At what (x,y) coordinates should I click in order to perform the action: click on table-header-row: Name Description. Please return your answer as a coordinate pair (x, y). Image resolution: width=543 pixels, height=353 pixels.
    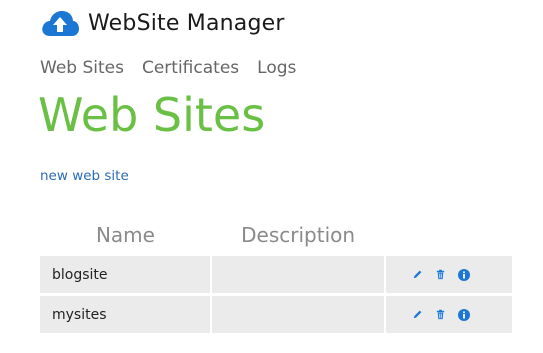
    Looking at the image, I should click on (276, 235).